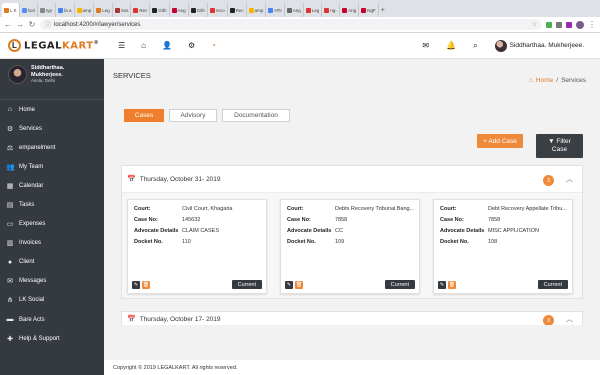 The image size is (600, 375). I want to click on profile-name: Siddharthaa. Mukherjeee., so click(48, 71).